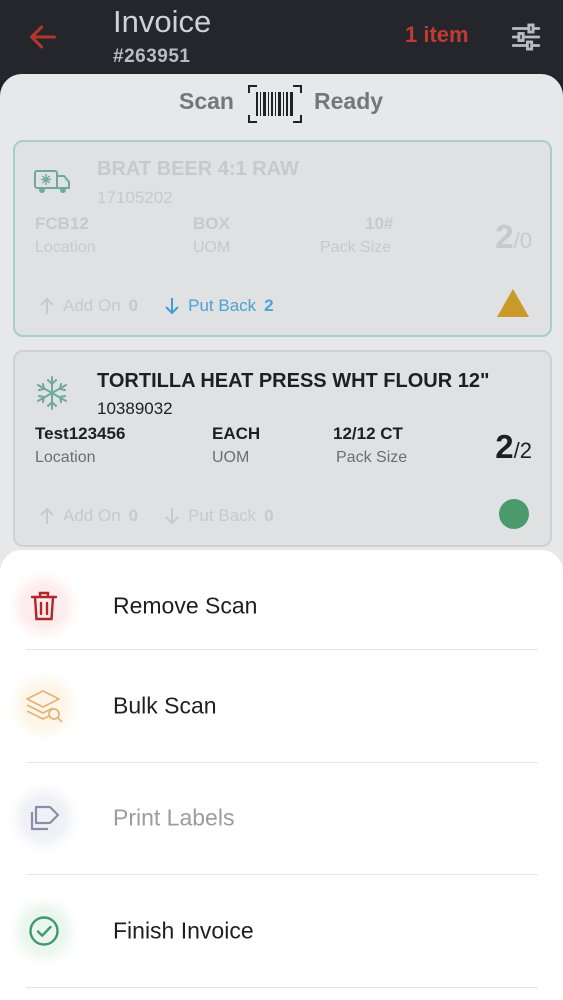  I want to click on divider, so click(282, 987).